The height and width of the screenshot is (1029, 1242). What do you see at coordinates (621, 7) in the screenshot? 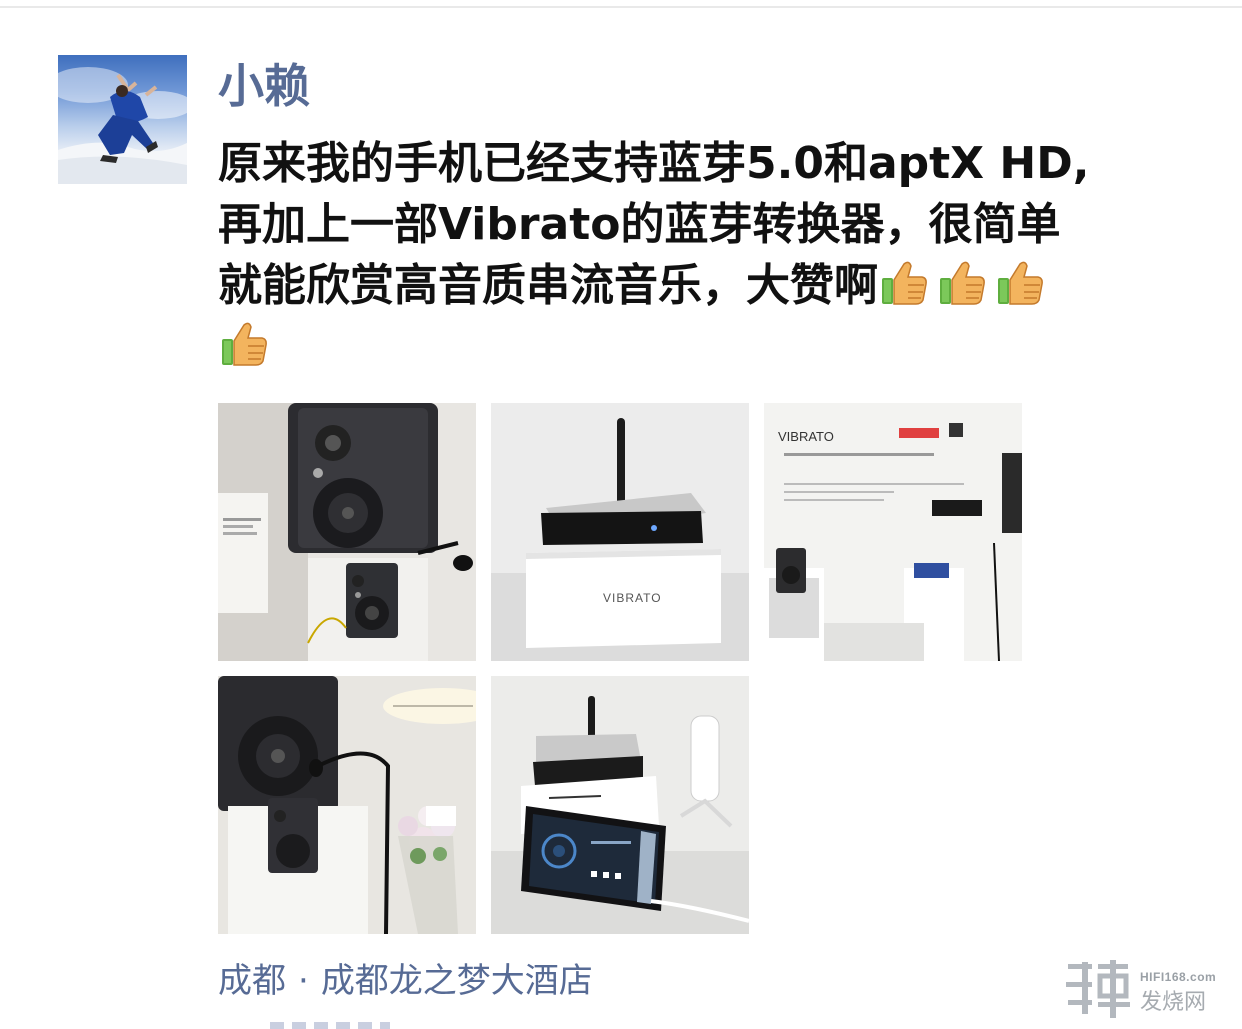
I see `top-divider` at bounding box center [621, 7].